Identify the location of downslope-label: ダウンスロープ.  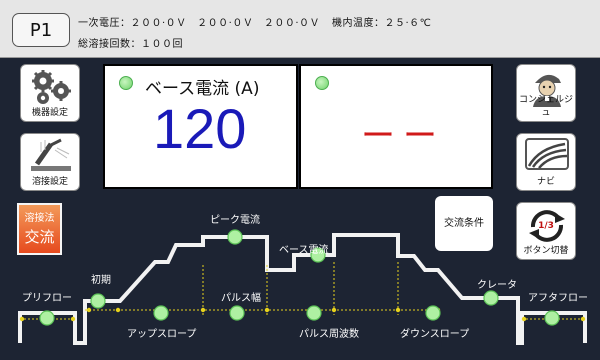
(435, 334).